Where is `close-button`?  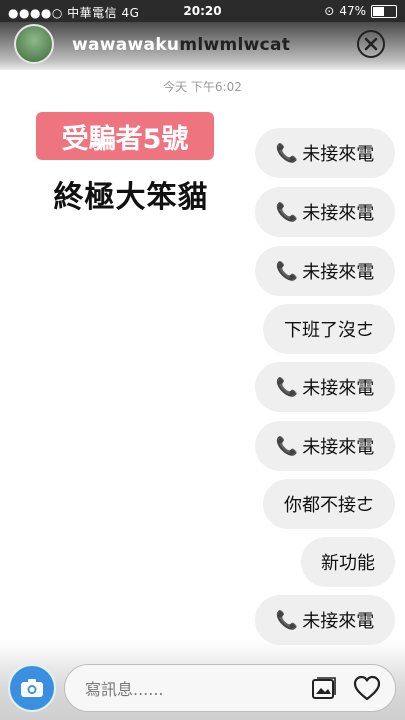 close-button is located at coordinates (371, 44).